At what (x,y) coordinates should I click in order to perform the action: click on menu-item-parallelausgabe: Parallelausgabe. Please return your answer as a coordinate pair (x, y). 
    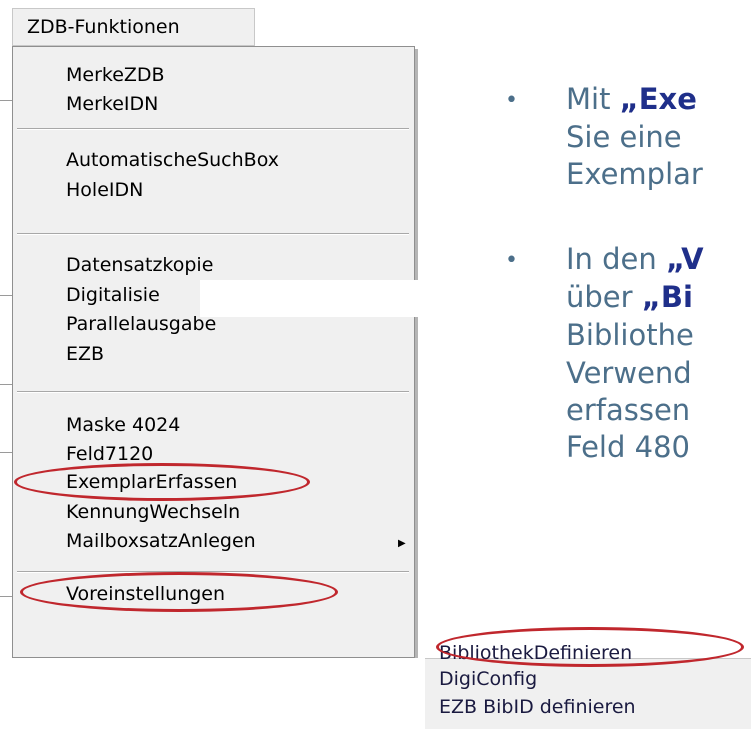
    Looking at the image, I should click on (141, 324).